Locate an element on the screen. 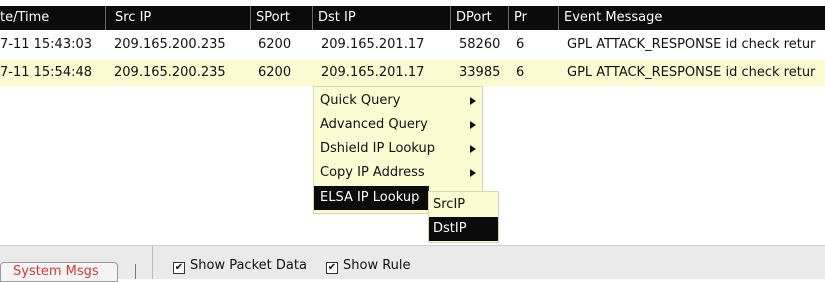  show-rule-checkbox: ✔ Show Rule is located at coordinates (368, 266).